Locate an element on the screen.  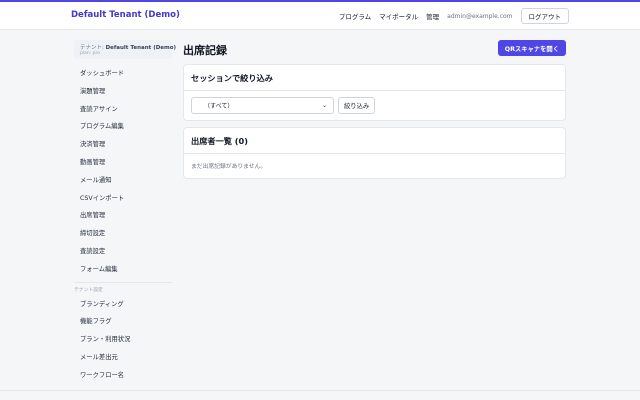
sidebar-item-review-settings: 査読設定 is located at coordinates (123, 252).